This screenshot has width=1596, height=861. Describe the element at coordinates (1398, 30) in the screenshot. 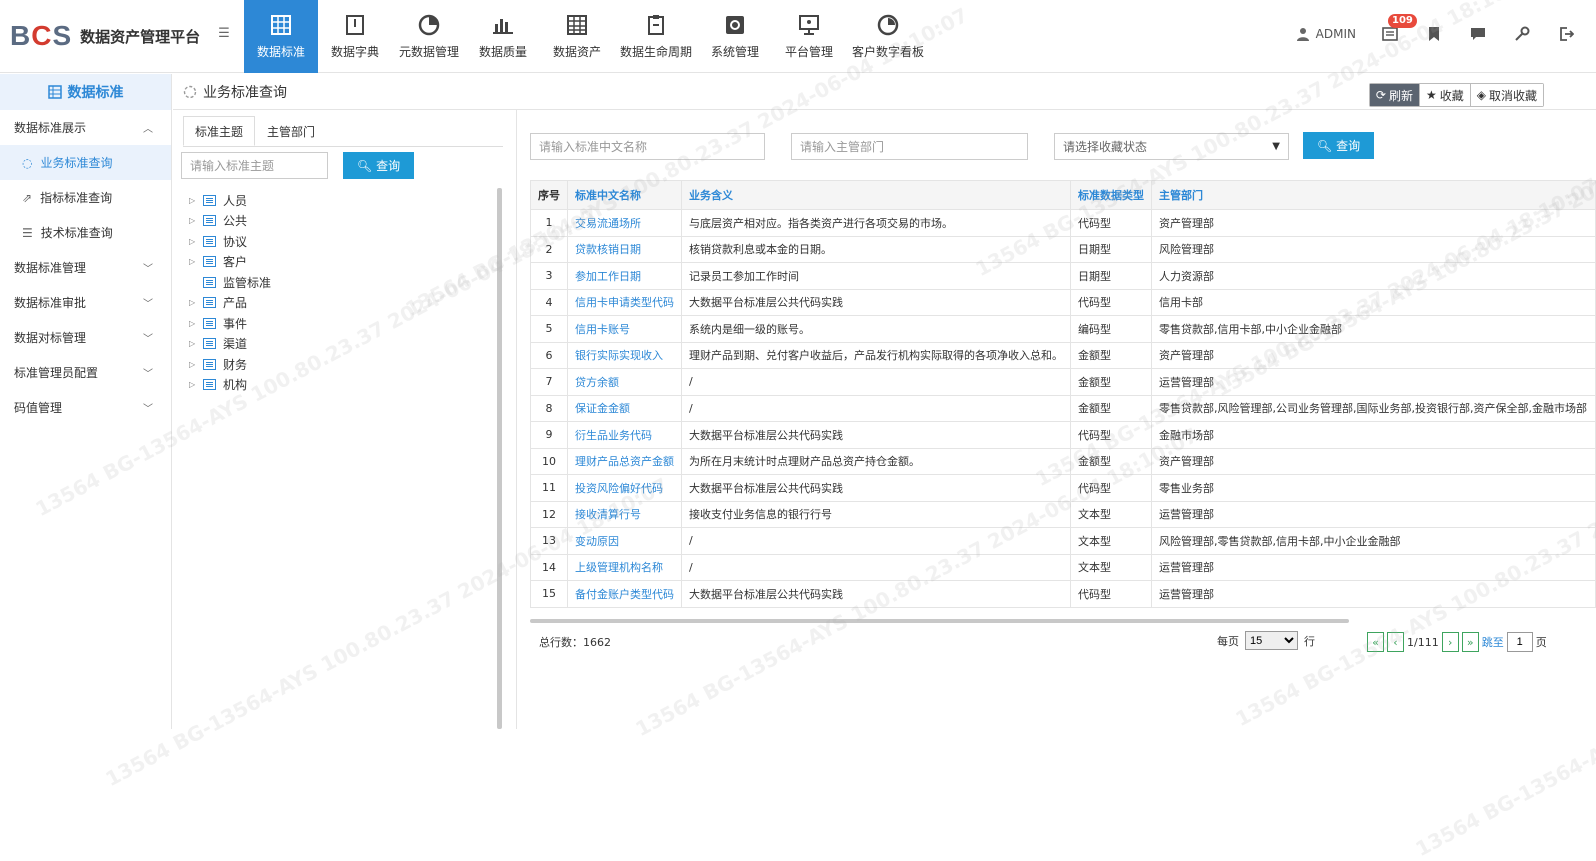

I see `task-list-icon: 109` at that location.